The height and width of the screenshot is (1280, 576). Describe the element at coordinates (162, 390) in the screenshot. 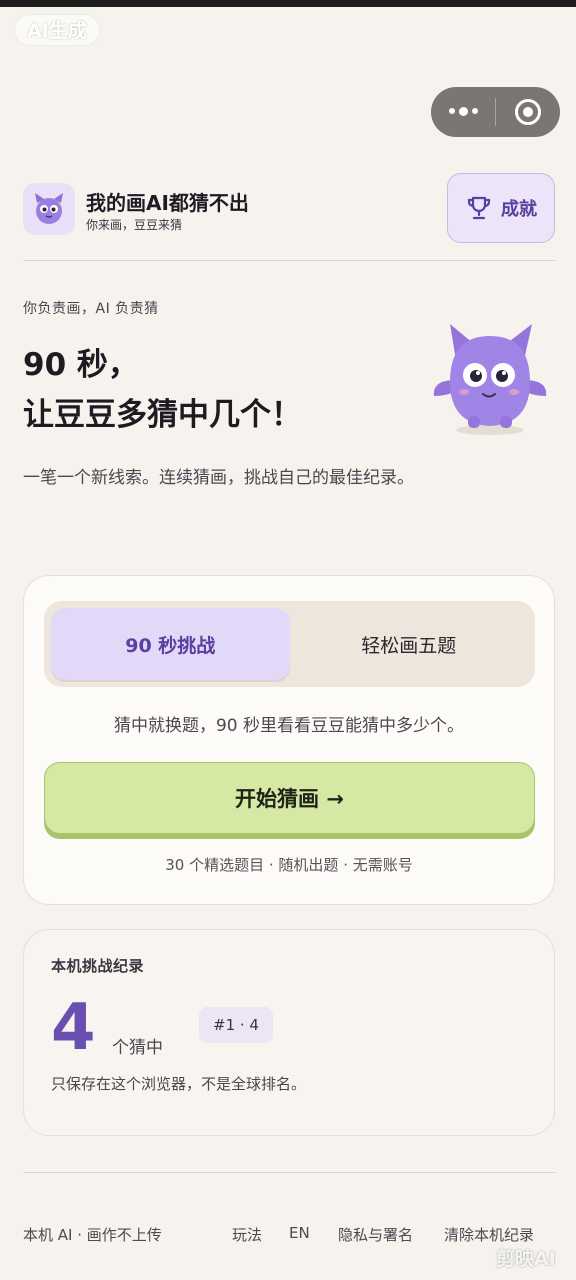

I see `hero-title: 90 秒， 让豆豆多猜中几个！` at that location.